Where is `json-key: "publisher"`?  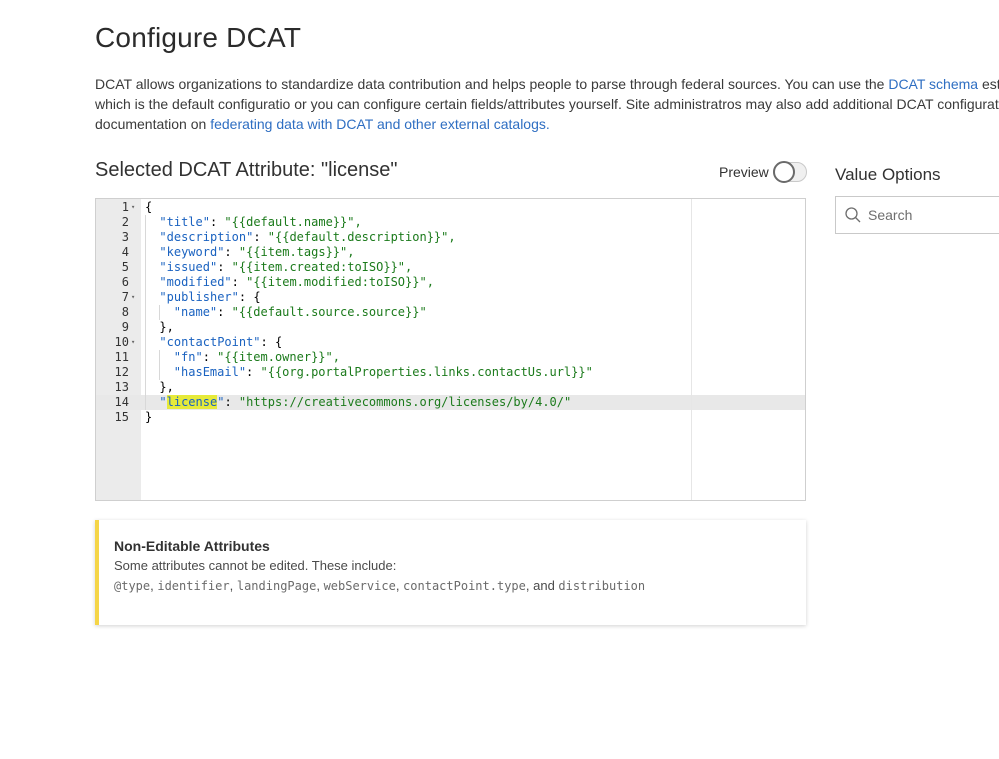
json-key: "publisher" is located at coordinates (199, 297).